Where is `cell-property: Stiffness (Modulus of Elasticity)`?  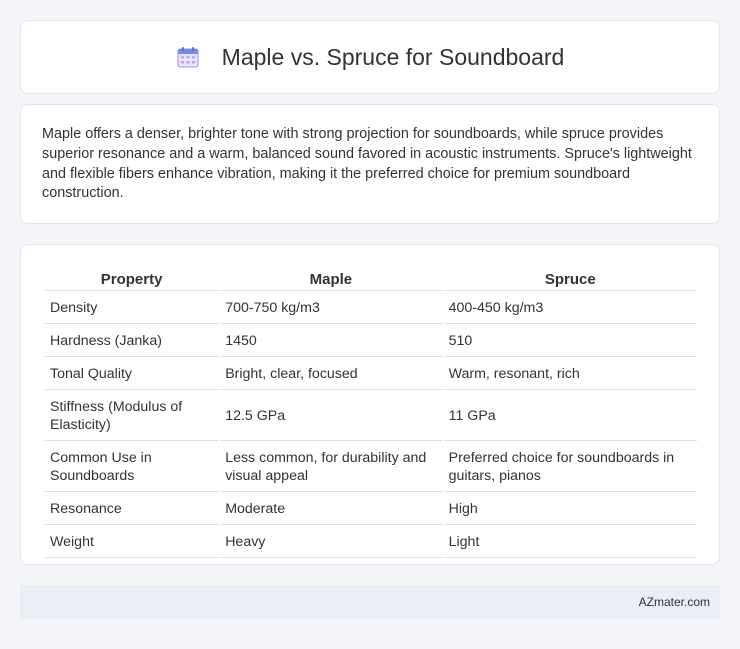 cell-property: Stiffness (Modulus of Elasticity) is located at coordinates (132, 416).